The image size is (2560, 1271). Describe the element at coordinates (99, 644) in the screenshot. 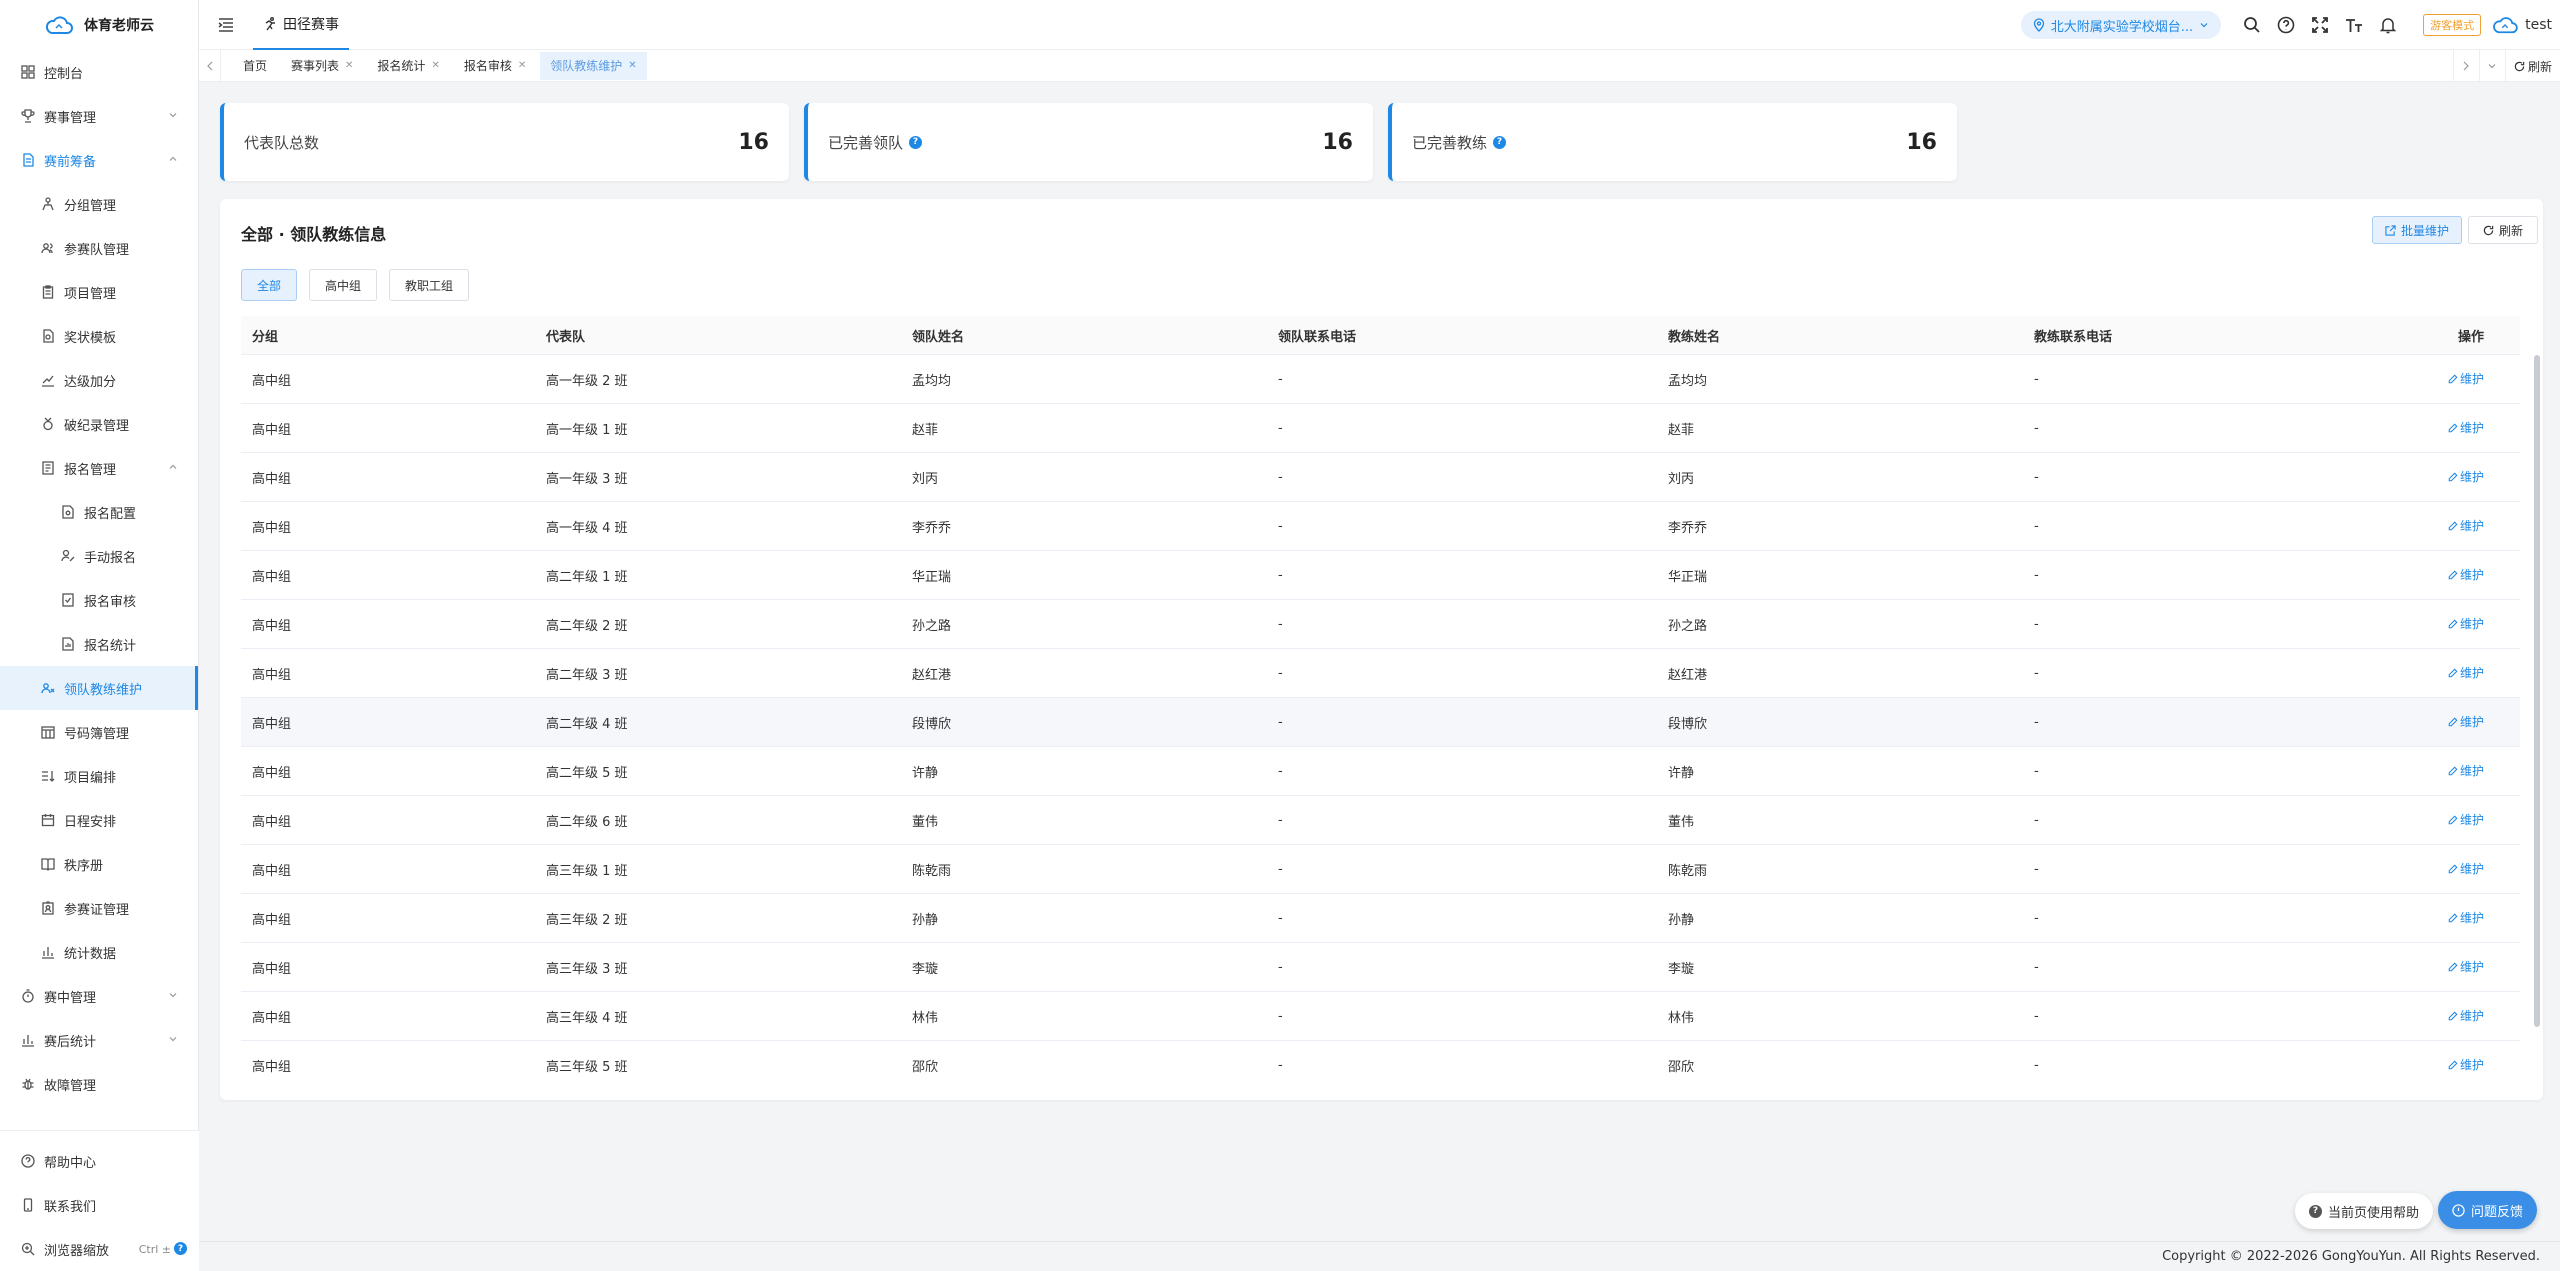

I see `sidebar-item-registration-stats: 报名统计` at that location.